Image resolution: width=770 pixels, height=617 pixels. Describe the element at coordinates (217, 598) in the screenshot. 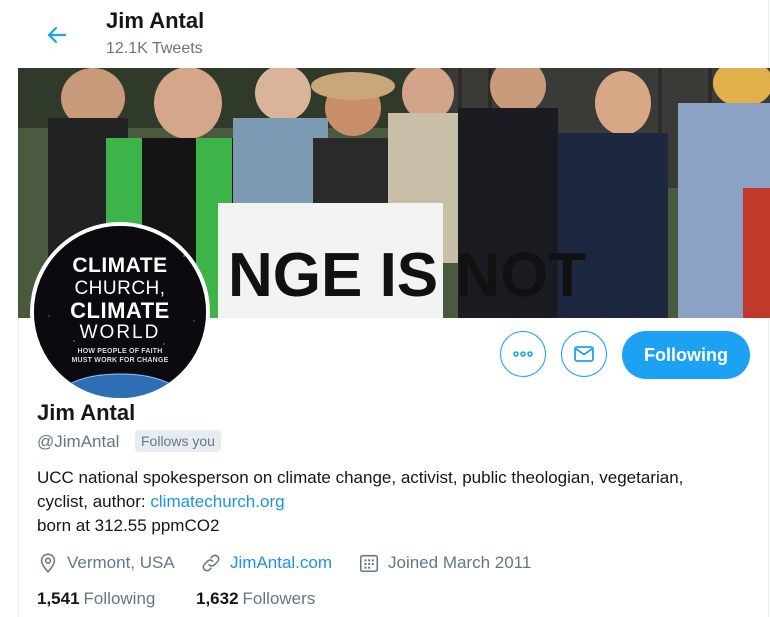

I see `followers-count: 1,632` at that location.